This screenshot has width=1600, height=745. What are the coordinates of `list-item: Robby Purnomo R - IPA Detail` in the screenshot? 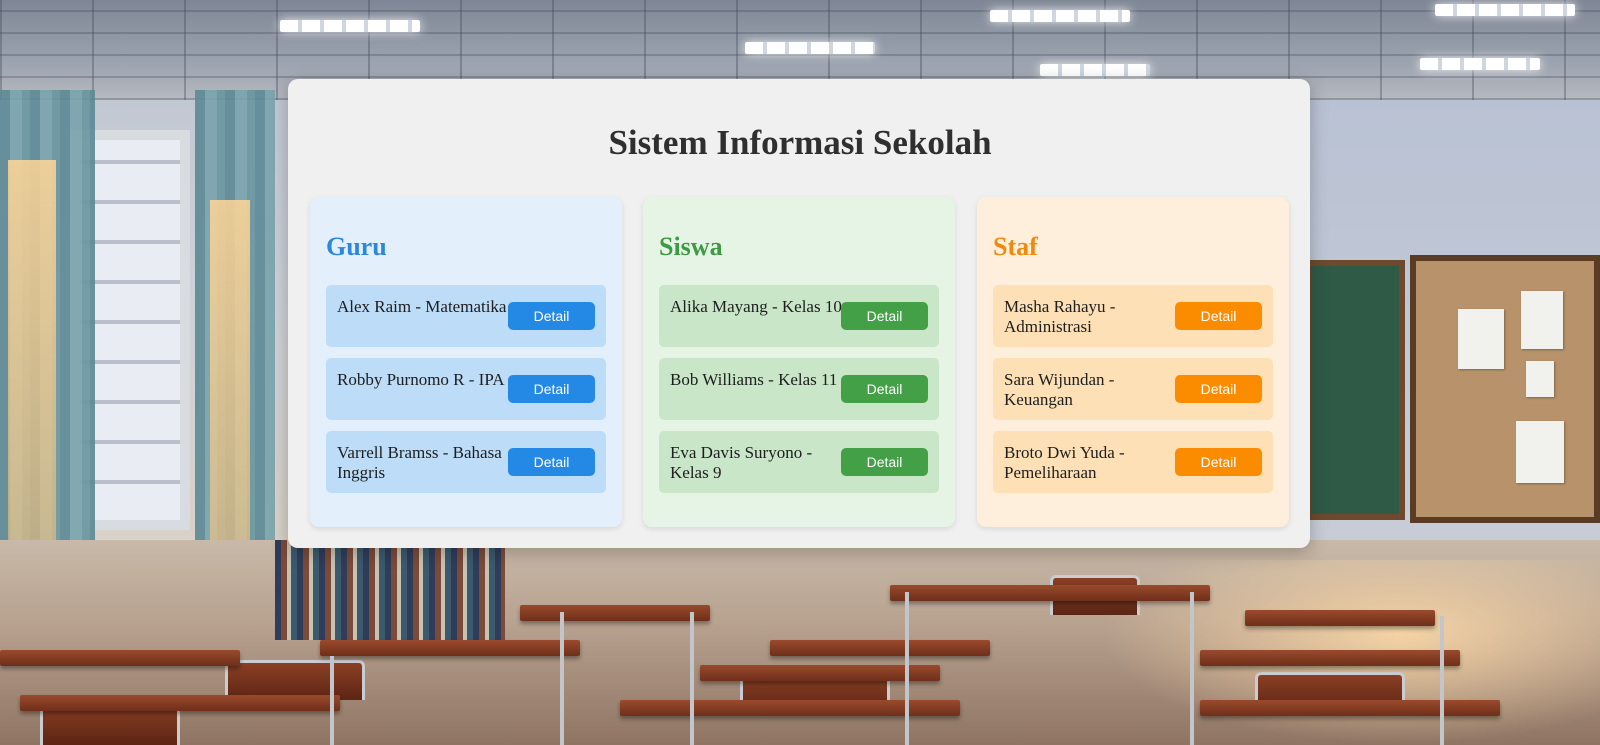 It's located at (466, 389).